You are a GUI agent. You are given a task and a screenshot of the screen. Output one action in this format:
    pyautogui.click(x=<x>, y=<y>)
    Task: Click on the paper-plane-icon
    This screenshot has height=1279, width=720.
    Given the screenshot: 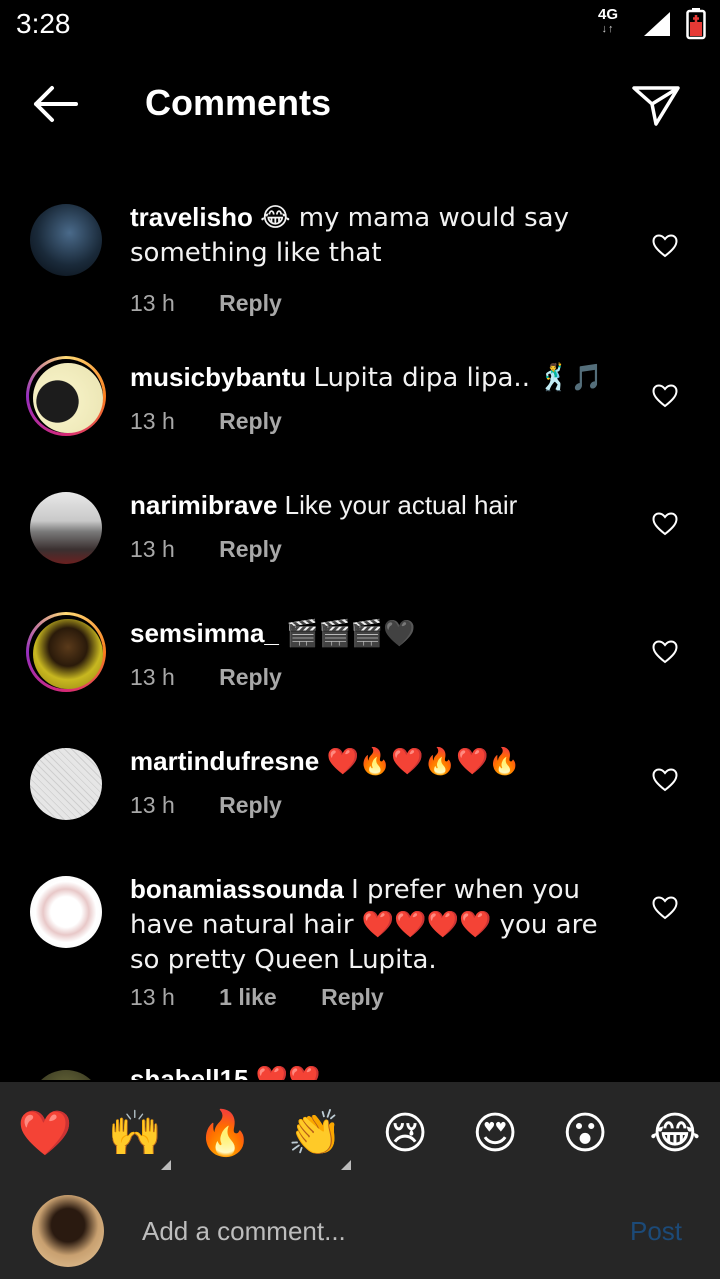 What is the action you would take?
    pyautogui.click(x=656, y=105)
    